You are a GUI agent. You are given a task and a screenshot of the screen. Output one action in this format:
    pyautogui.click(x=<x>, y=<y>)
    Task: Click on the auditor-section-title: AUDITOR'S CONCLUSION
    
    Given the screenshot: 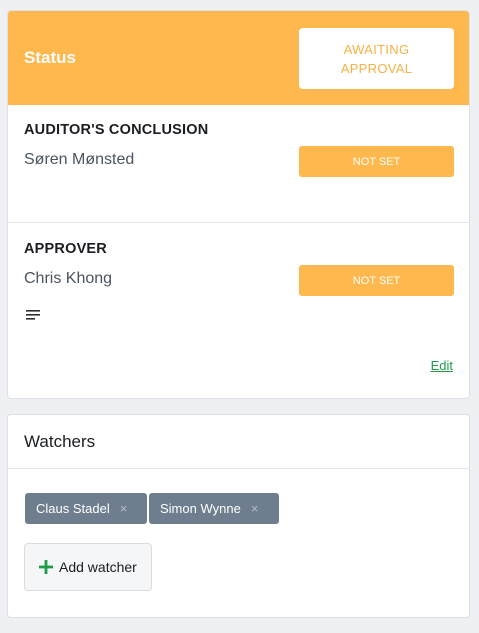 What is the action you would take?
    pyautogui.click(x=116, y=130)
    